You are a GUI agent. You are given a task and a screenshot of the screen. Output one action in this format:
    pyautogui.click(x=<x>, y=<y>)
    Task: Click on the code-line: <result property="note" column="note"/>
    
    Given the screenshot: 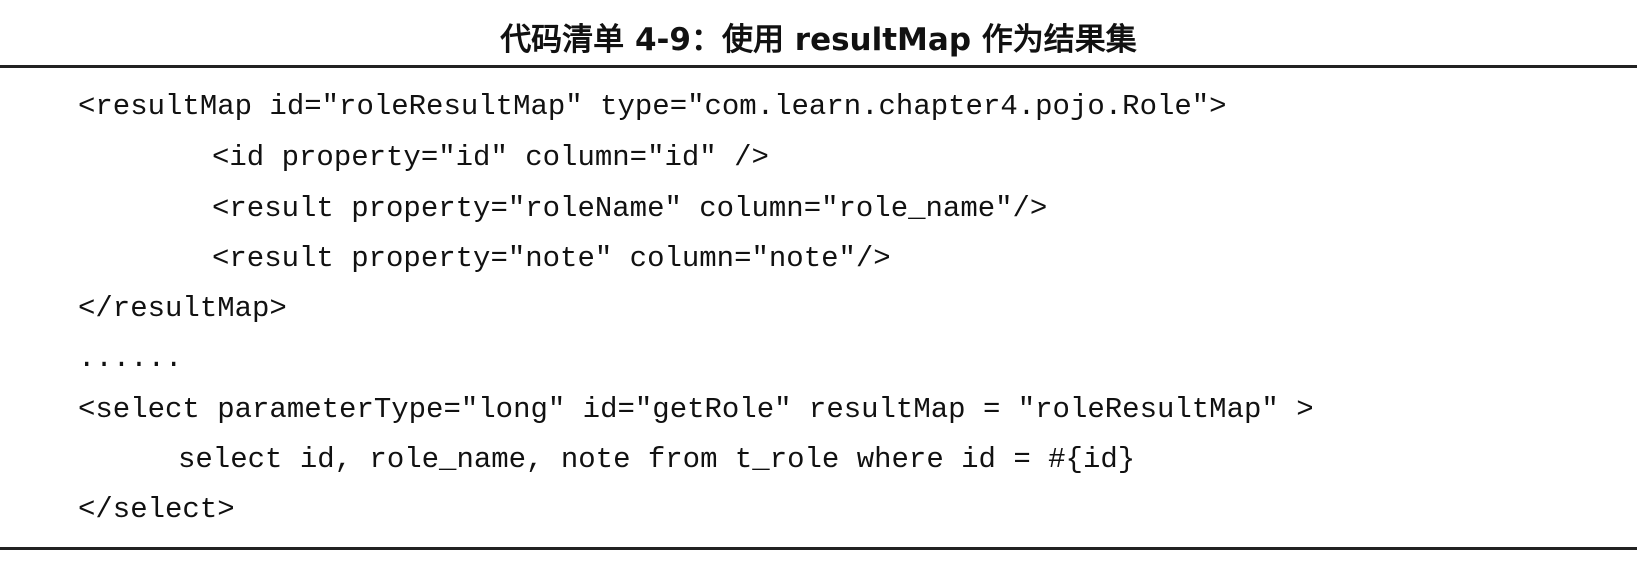 What is the action you would take?
    pyautogui.click(x=551, y=258)
    